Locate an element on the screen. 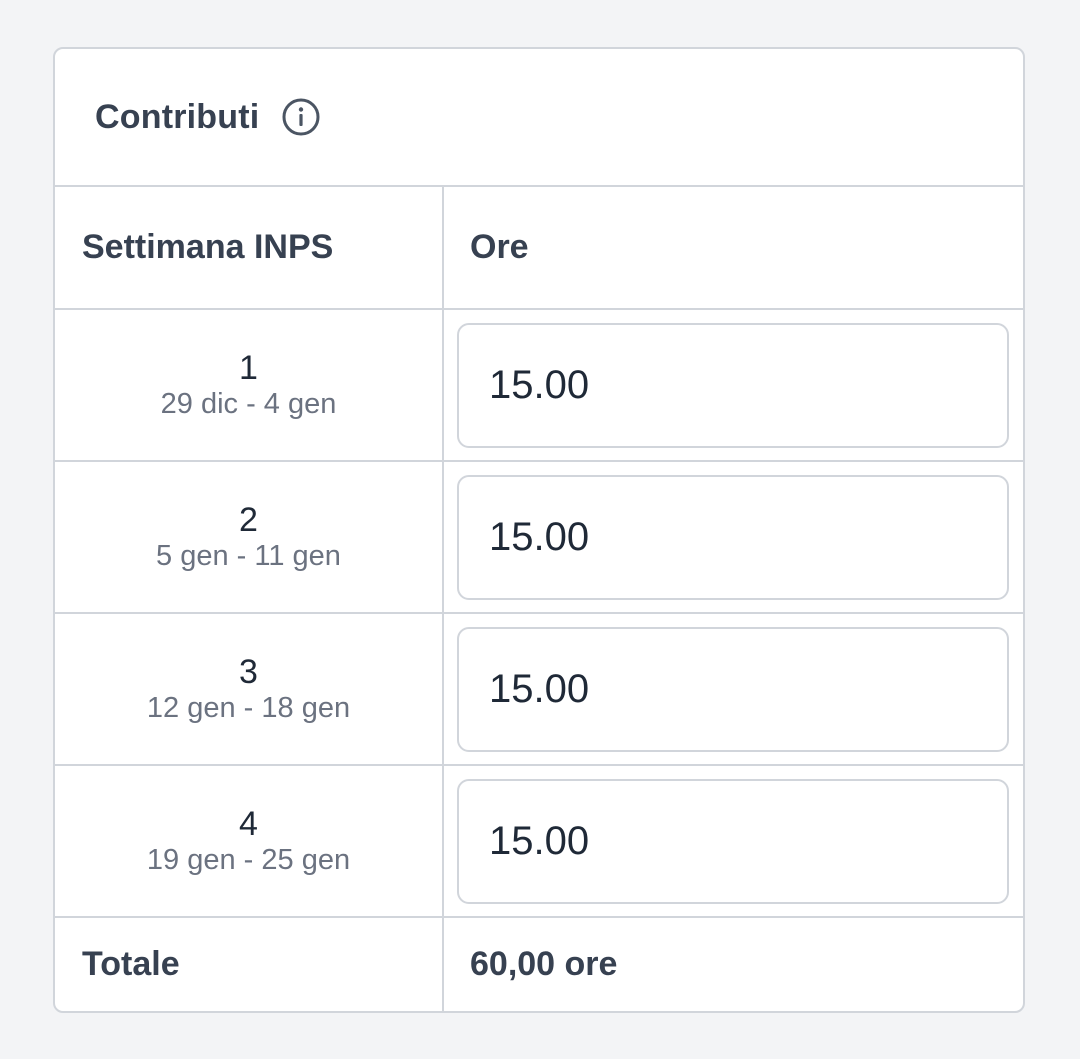 Image resolution: width=1080 pixels, height=1059 pixels. column-header-hours: Ore is located at coordinates (733, 248).